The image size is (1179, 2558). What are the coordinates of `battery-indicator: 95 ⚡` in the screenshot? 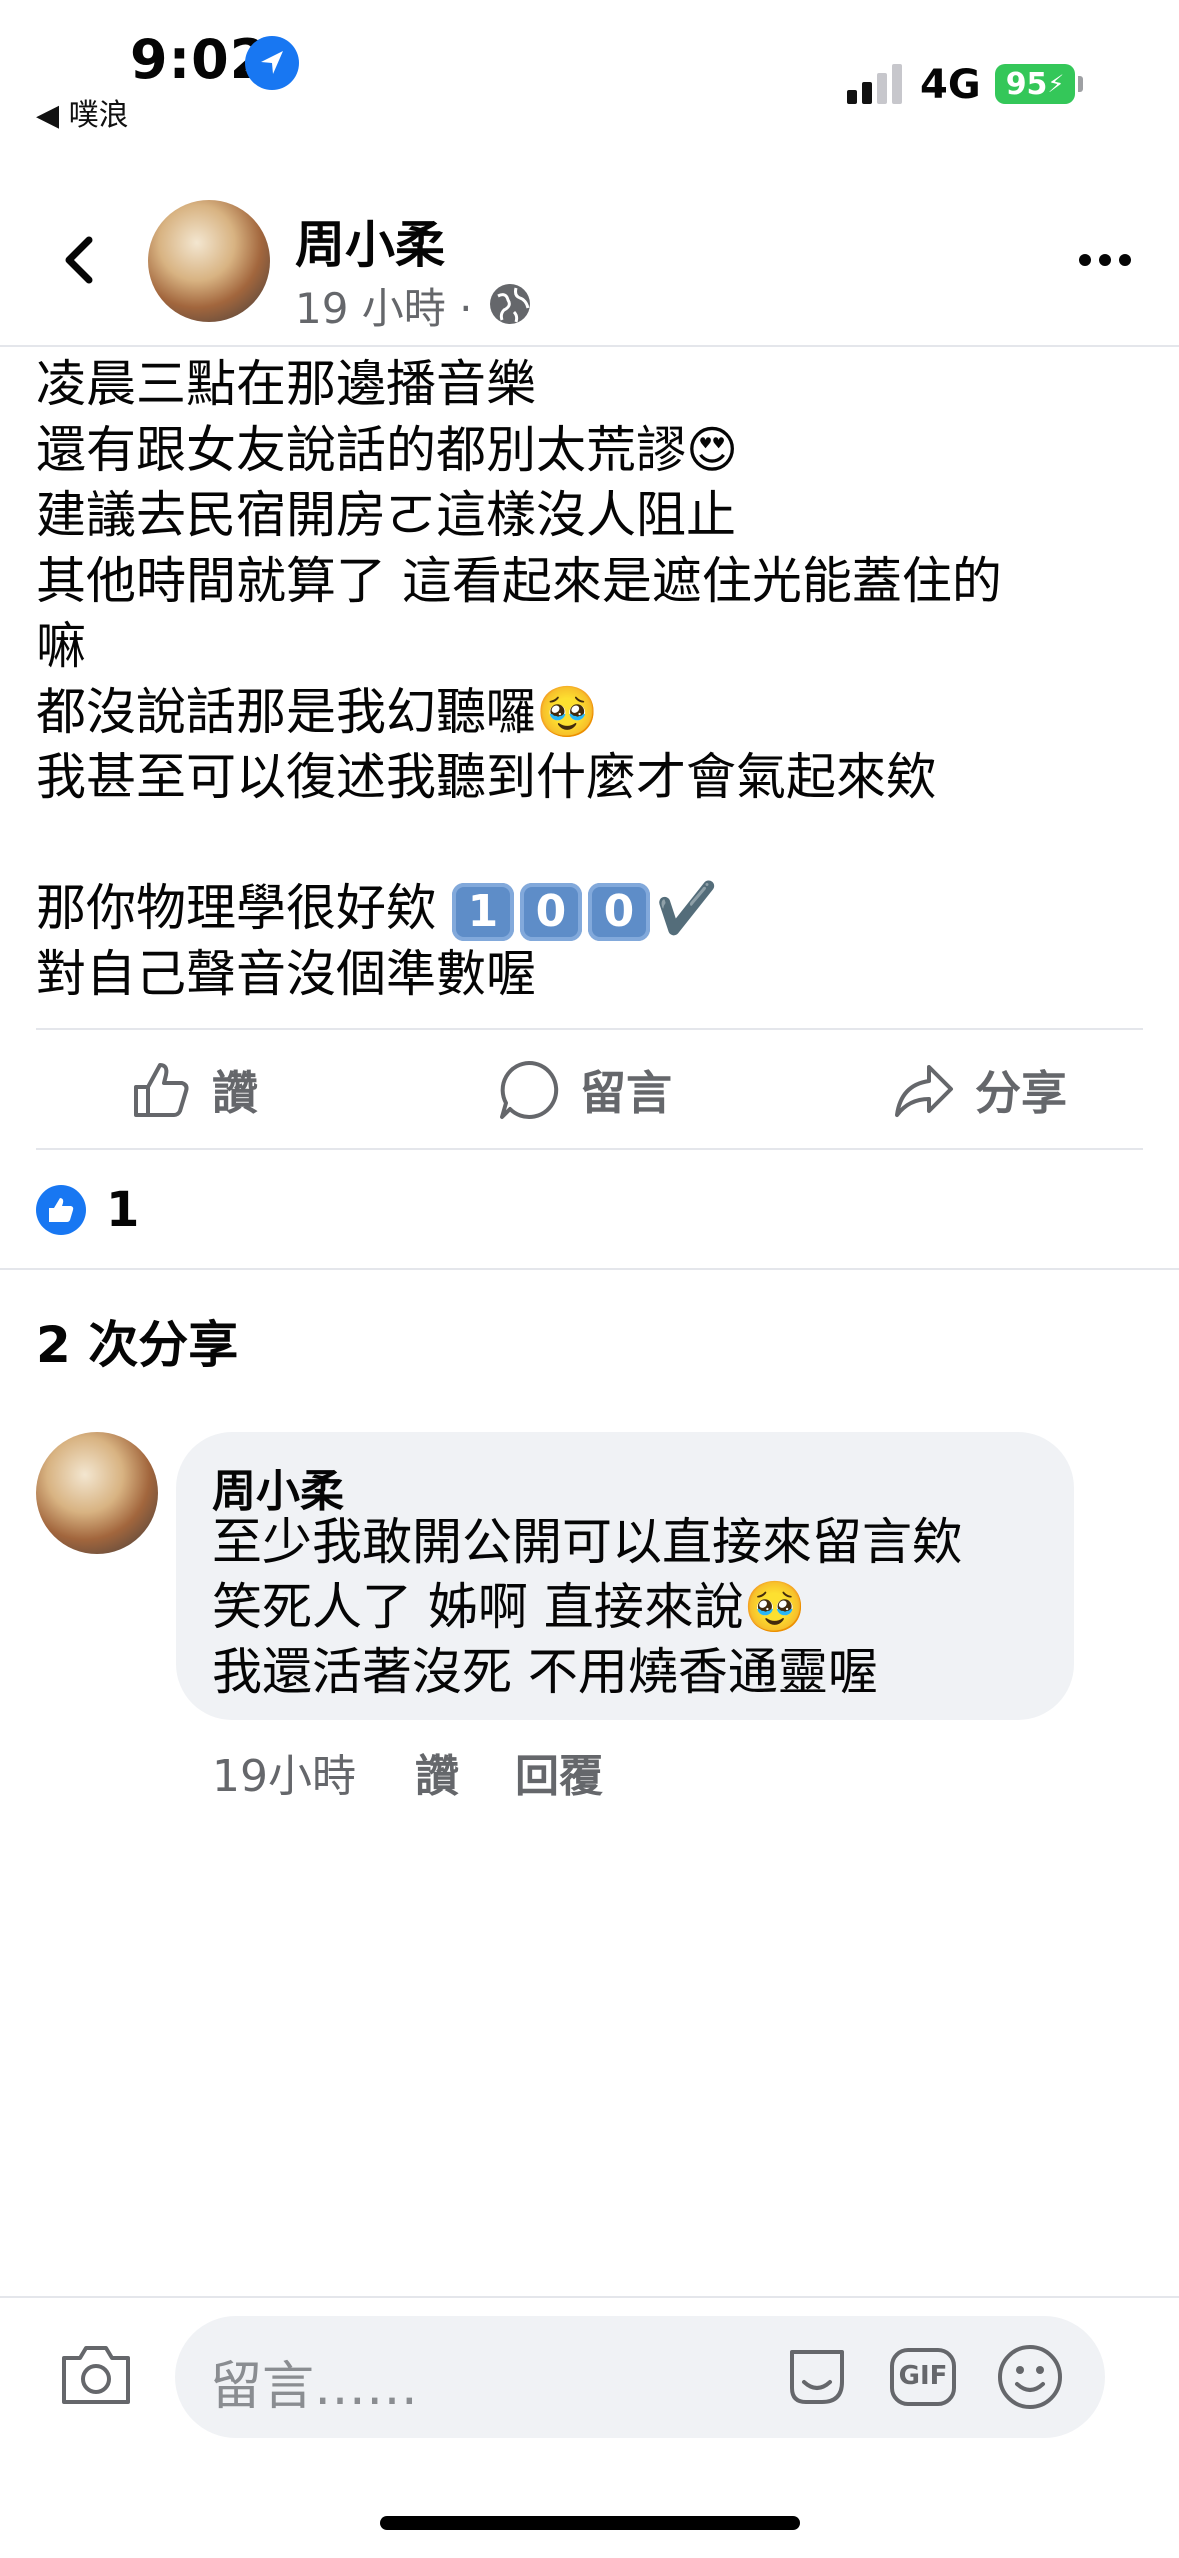 It's located at (1035, 84).